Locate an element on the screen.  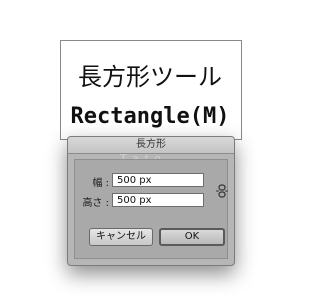
chain-link-icon is located at coordinates (222, 191).